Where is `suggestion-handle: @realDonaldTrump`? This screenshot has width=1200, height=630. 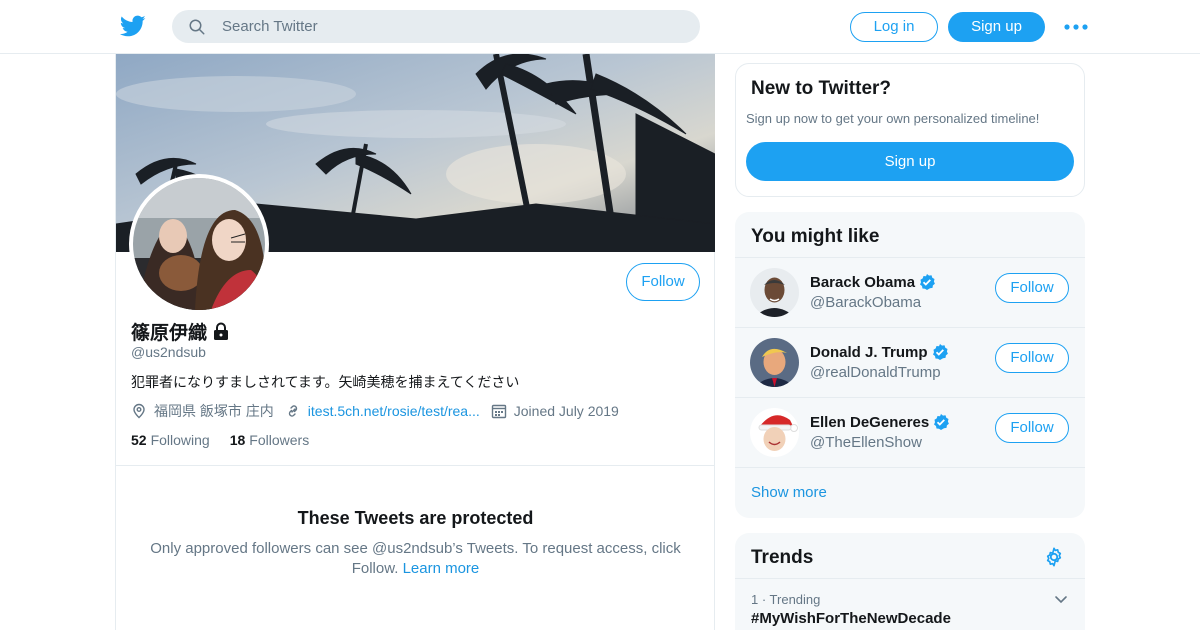 suggestion-handle: @realDonaldTrump is located at coordinates (875, 372).